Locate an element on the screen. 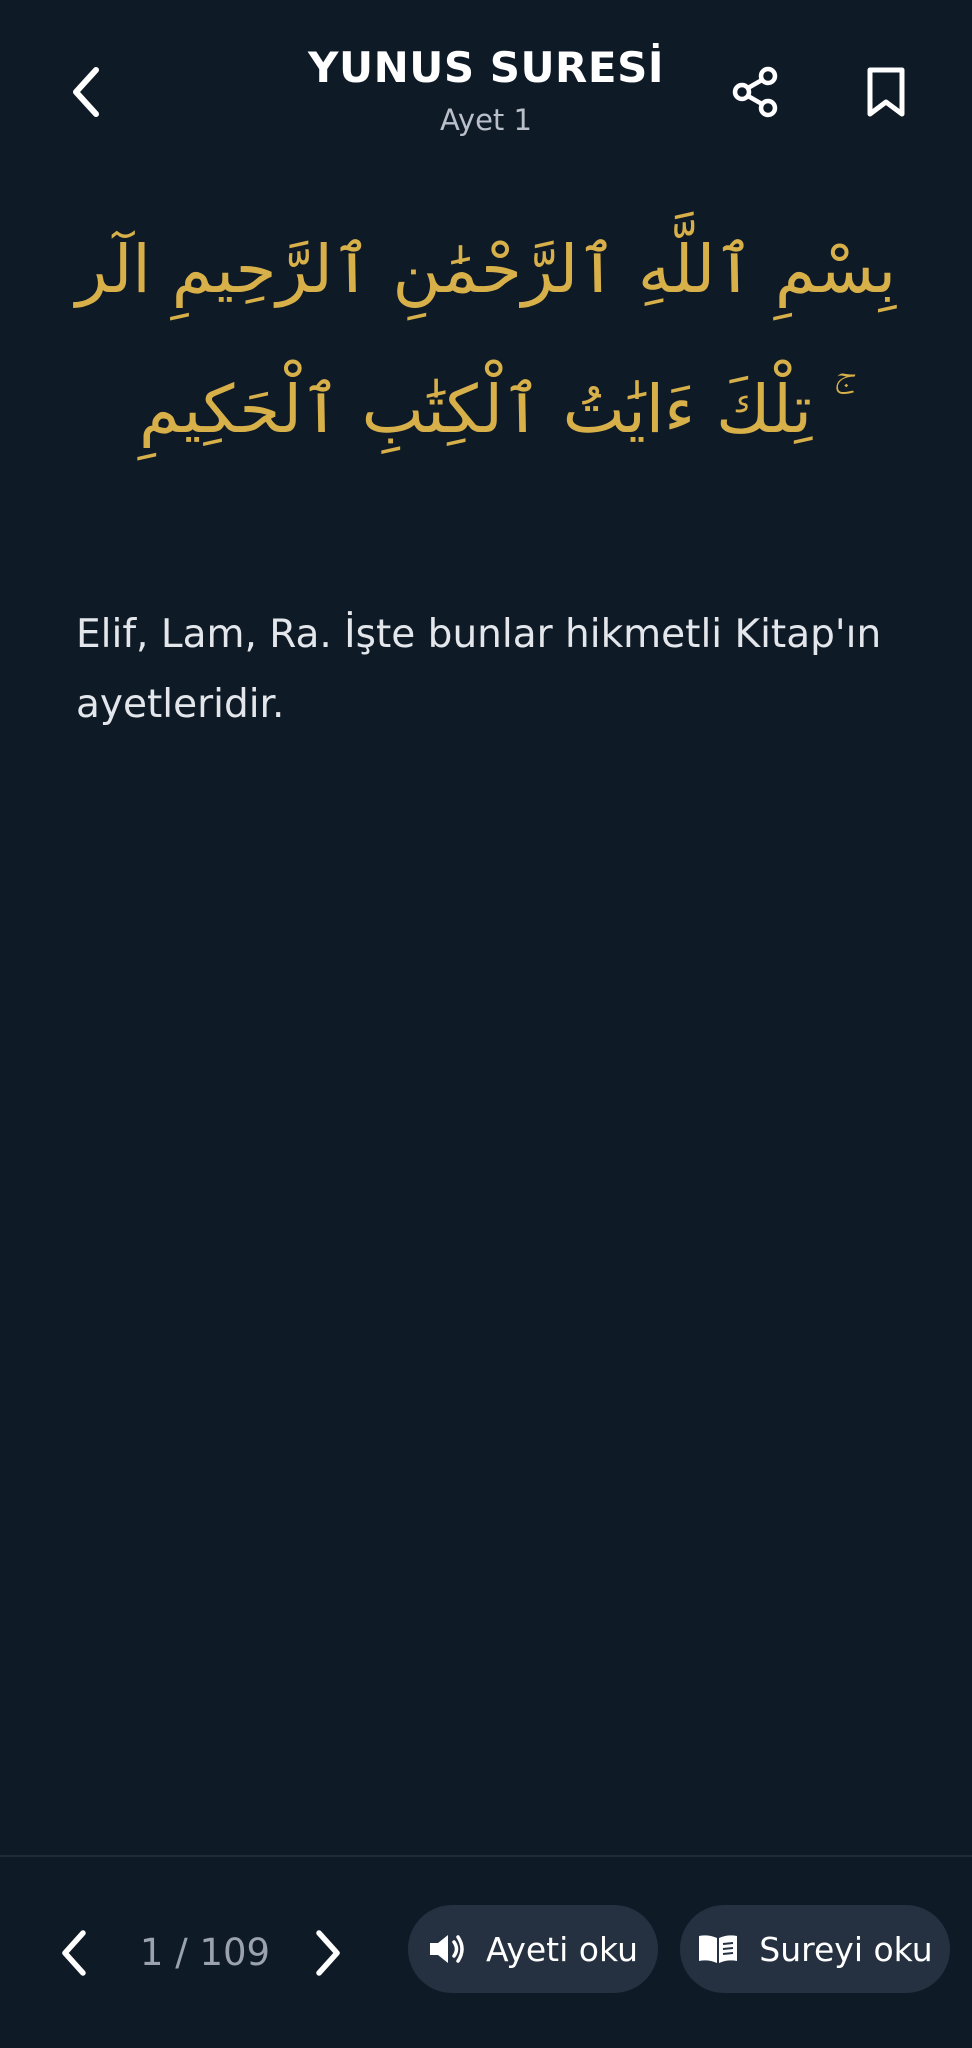 This screenshot has height=2048, width=972. chevron-right-icon is located at coordinates (328, 1953).